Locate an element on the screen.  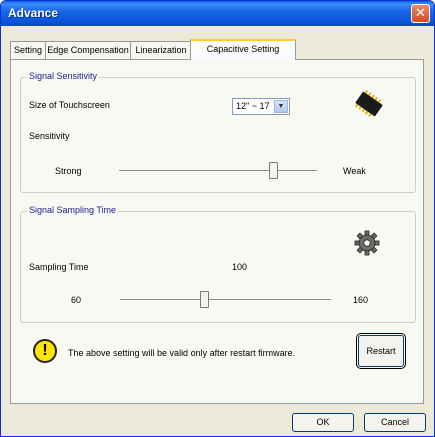
ok-button: OK is located at coordinates (323, 422).